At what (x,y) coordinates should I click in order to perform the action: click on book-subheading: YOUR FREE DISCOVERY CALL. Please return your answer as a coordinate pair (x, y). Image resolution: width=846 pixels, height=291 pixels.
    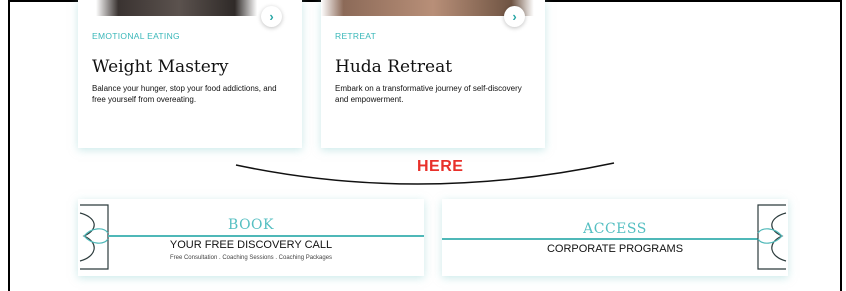
    Looking at the image, I should click on (251, 245).